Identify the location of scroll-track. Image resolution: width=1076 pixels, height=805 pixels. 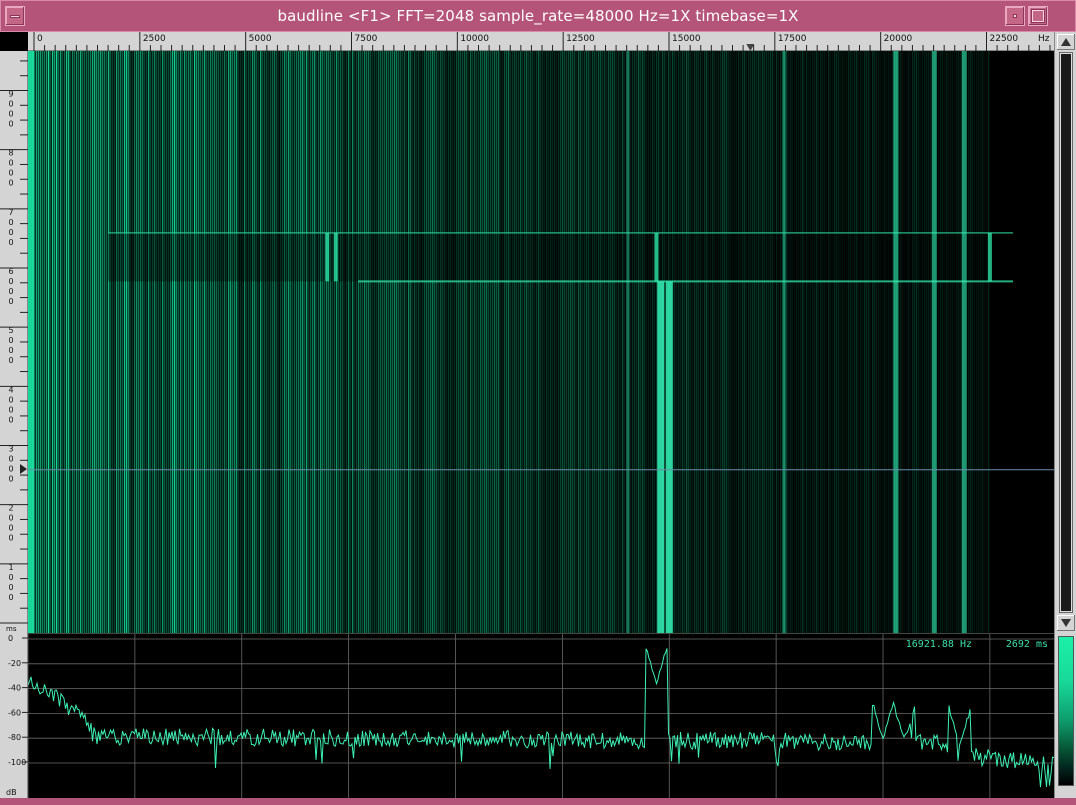
(1066, 332).